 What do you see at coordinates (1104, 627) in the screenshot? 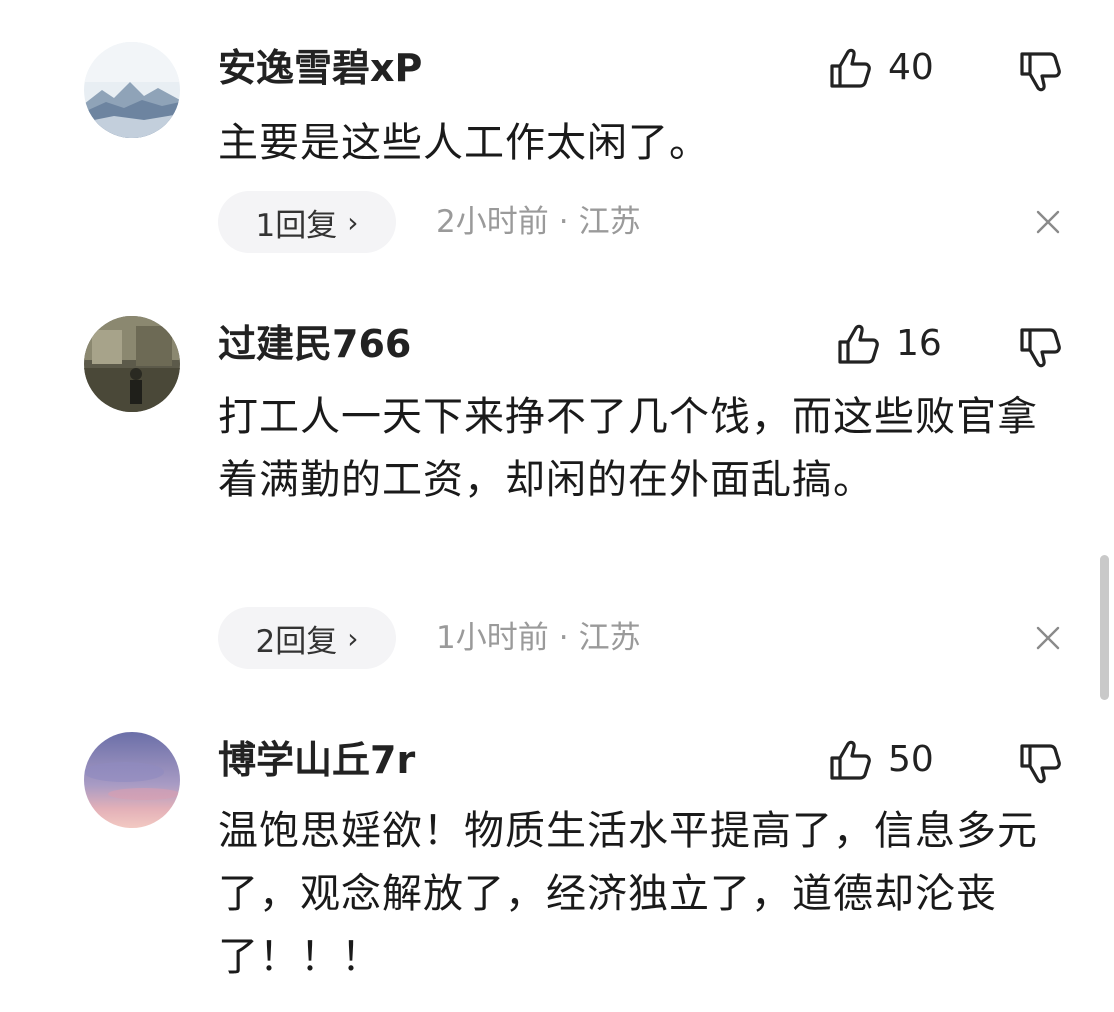
I see `scrollbar` at bounding box center [1104, 627].